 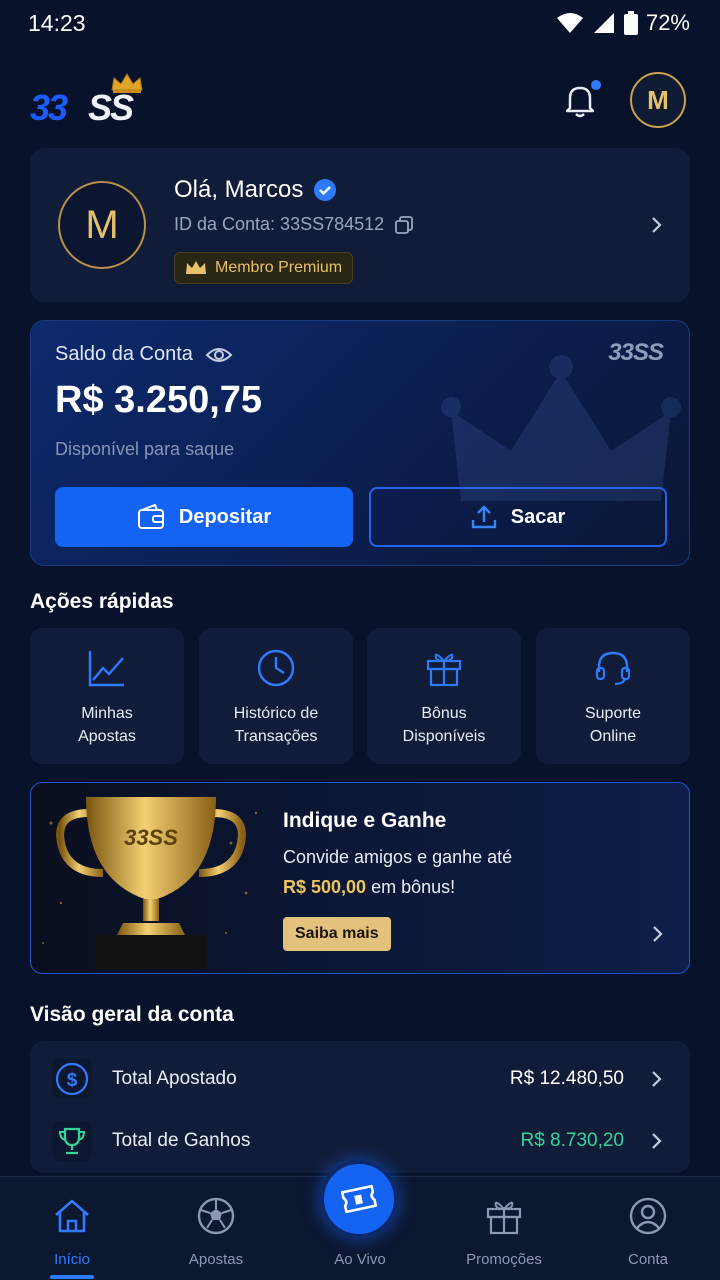 I want to click on user-circle-icon, so click(x=648, y=1216).